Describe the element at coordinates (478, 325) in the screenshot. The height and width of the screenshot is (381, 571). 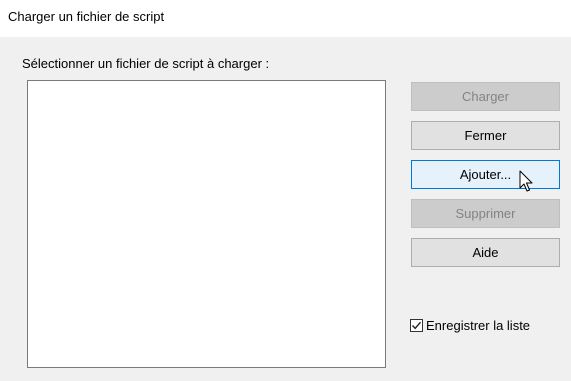
I see `save-list-label: Enregistrer la liste` at that location.